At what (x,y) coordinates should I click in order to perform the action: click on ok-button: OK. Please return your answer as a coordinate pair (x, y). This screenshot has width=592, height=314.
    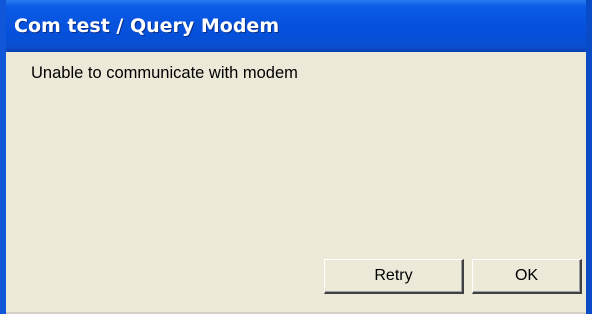
    Looking at the image, I should click on (527, 276).